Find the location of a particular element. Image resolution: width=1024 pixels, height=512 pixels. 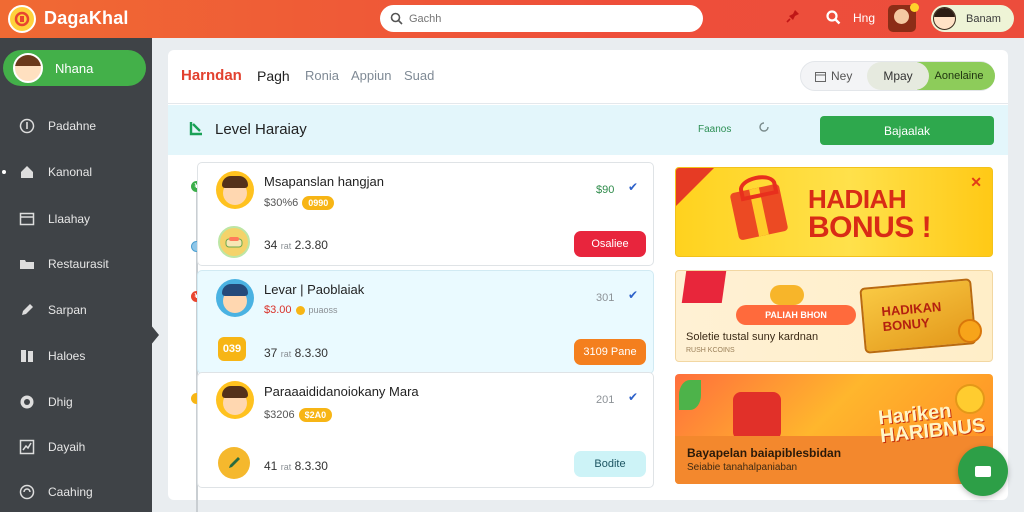

refresh-icon is located at coordinates (764, 128).